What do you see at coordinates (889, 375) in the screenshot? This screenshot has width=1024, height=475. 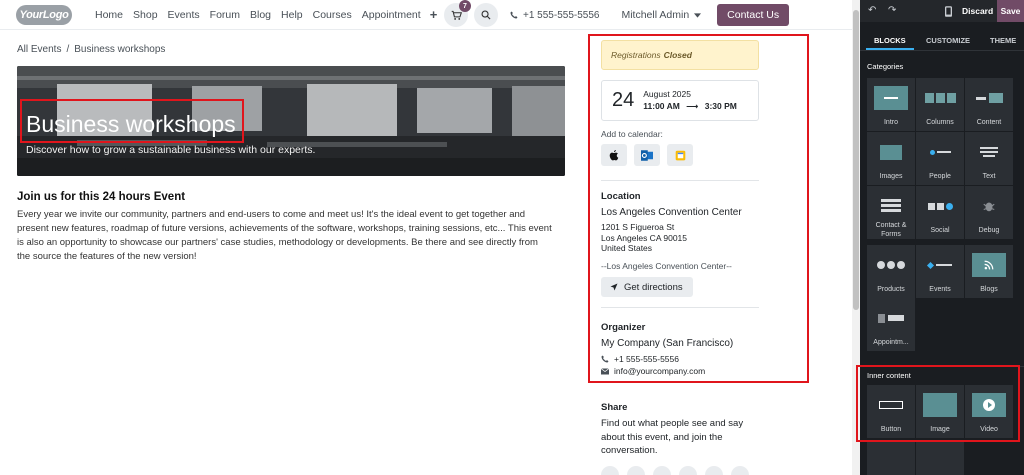 I see `inner-content-label: Inner content` at bounding box center [889, 375].